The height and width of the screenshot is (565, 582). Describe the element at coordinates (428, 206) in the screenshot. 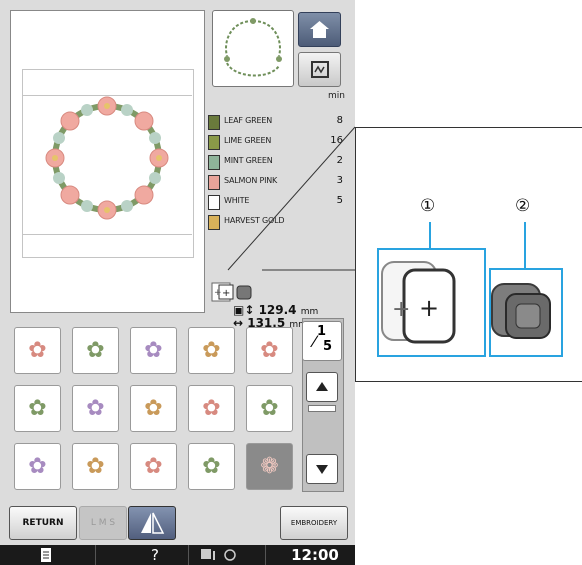

I see `callout-number-1: ①` at that location.